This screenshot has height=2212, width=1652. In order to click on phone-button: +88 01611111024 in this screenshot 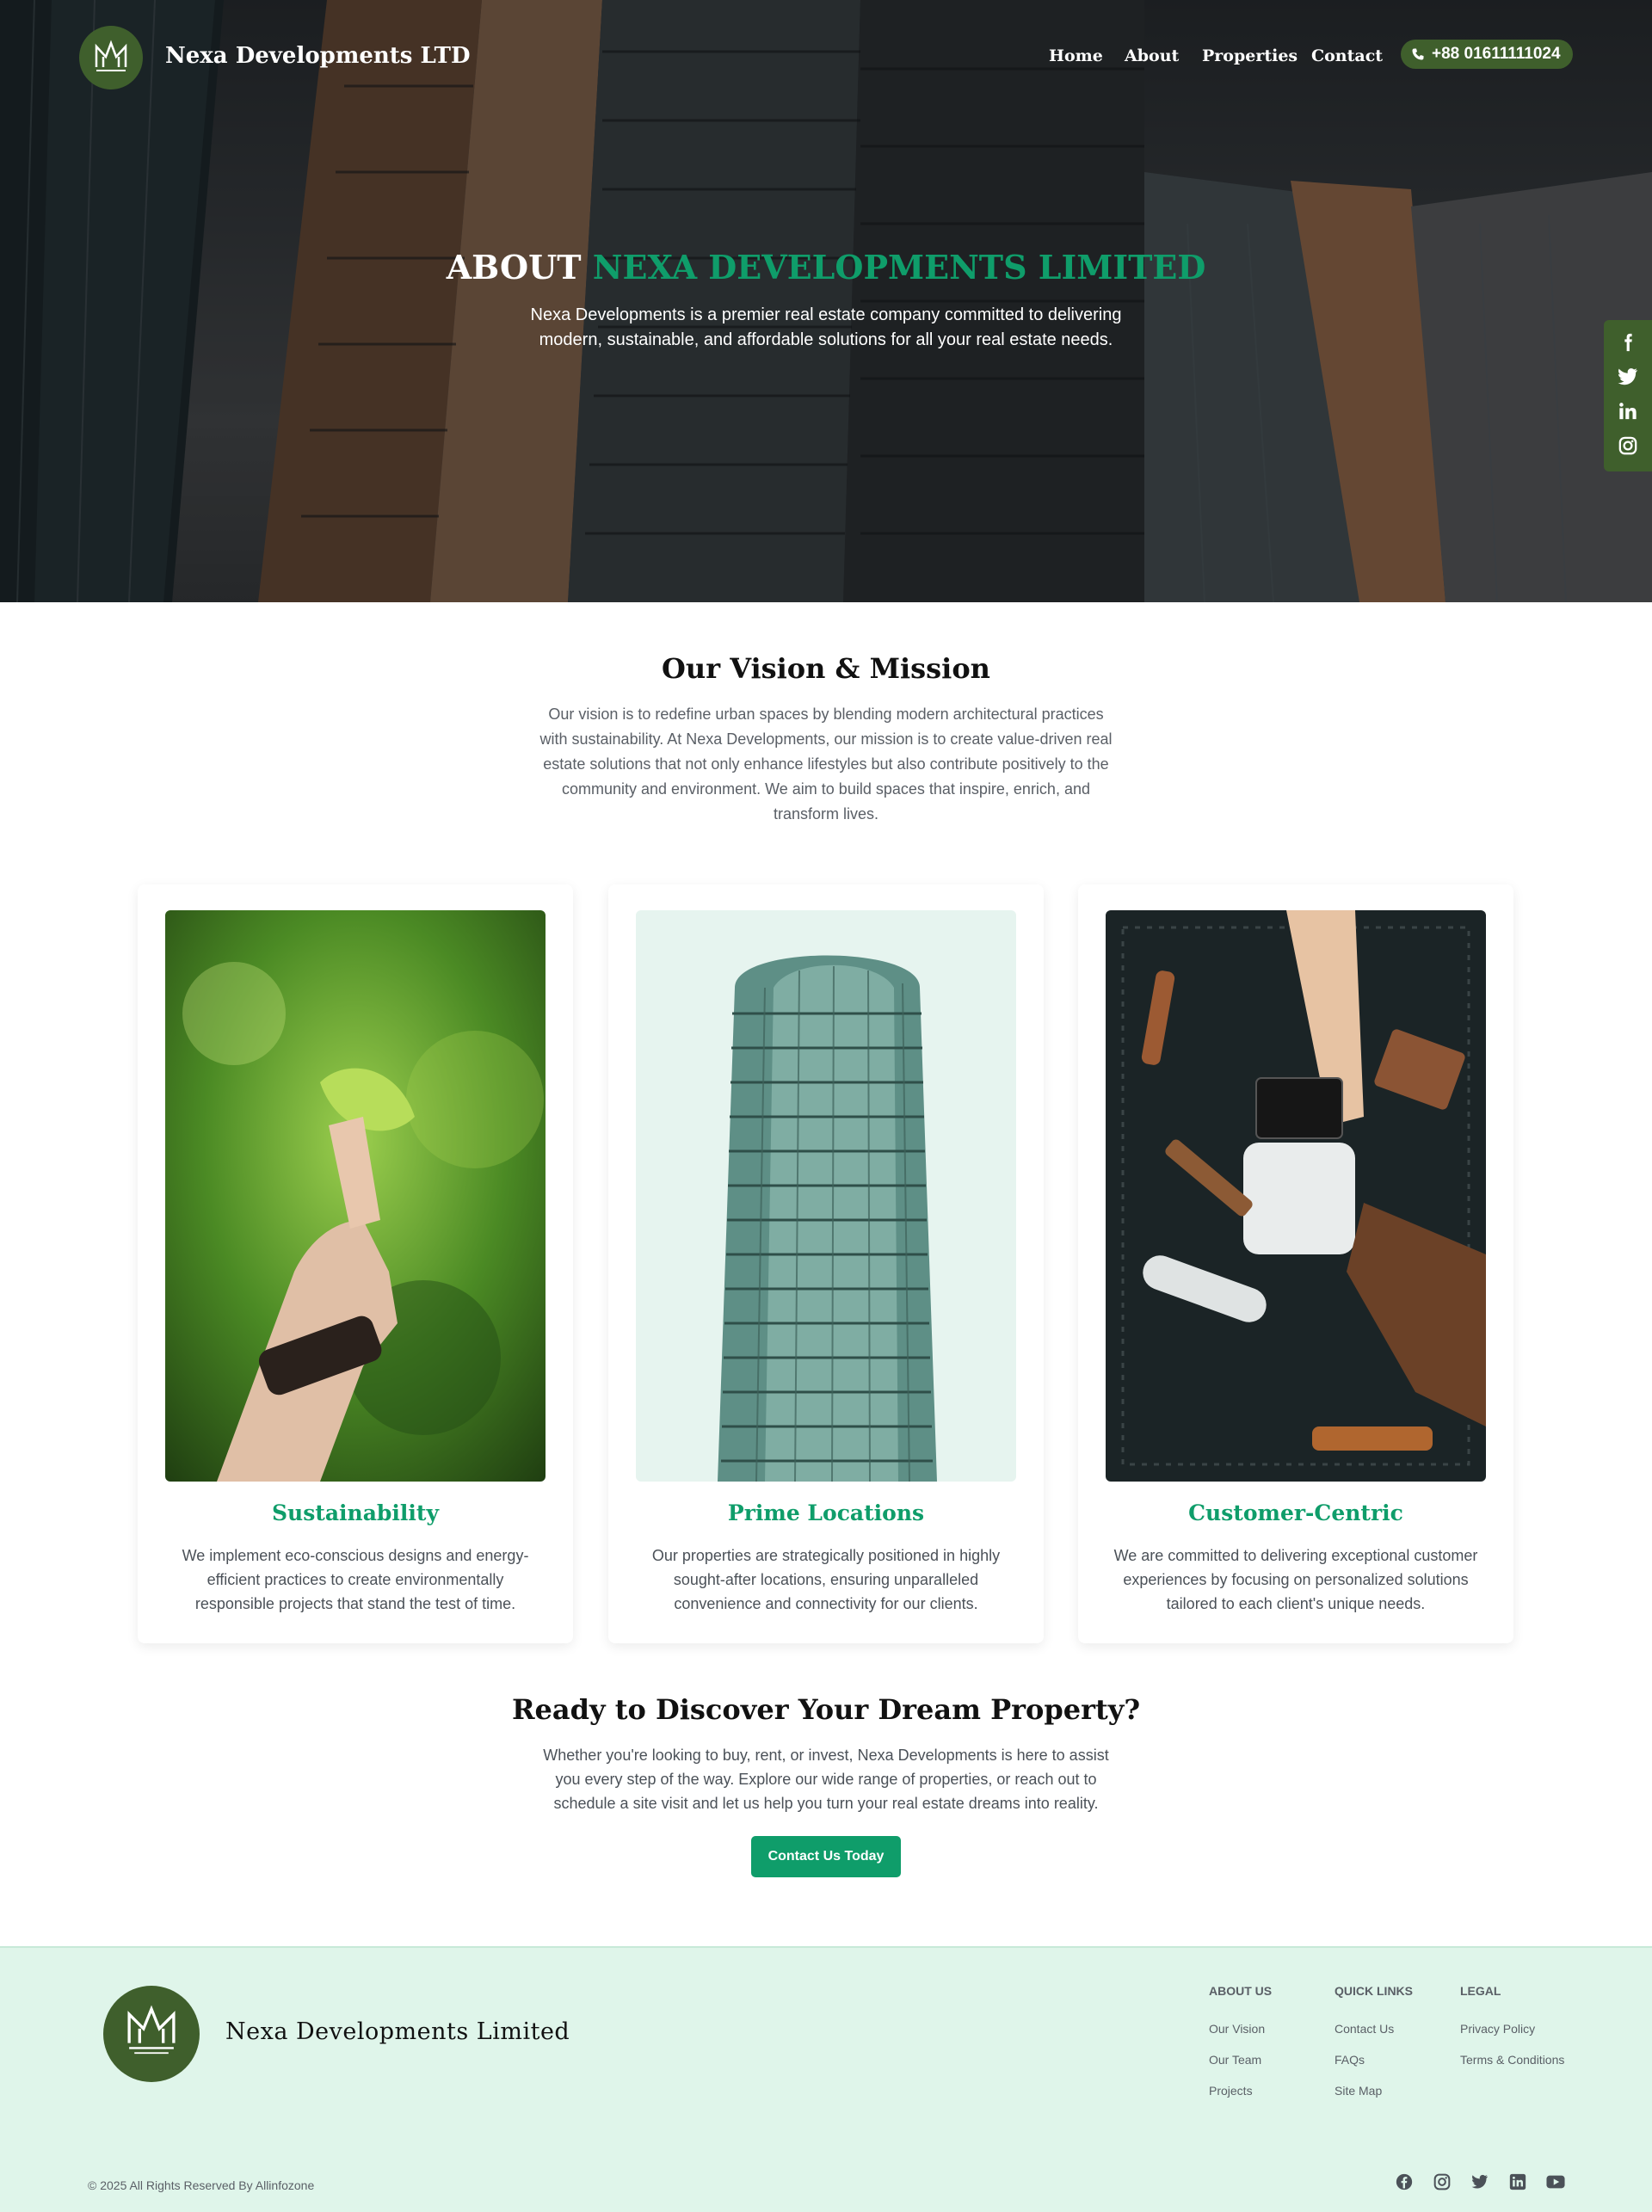, I will do `click(1487, 54)`.